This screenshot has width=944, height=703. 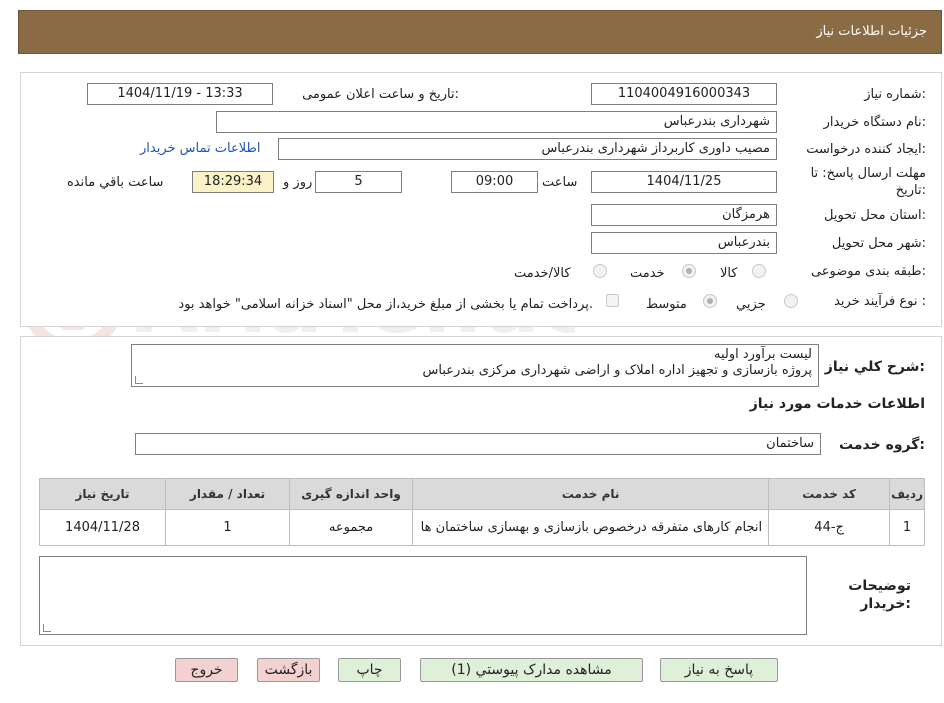 I want to click on treasury-checkbox, so click(x=612, y=300).